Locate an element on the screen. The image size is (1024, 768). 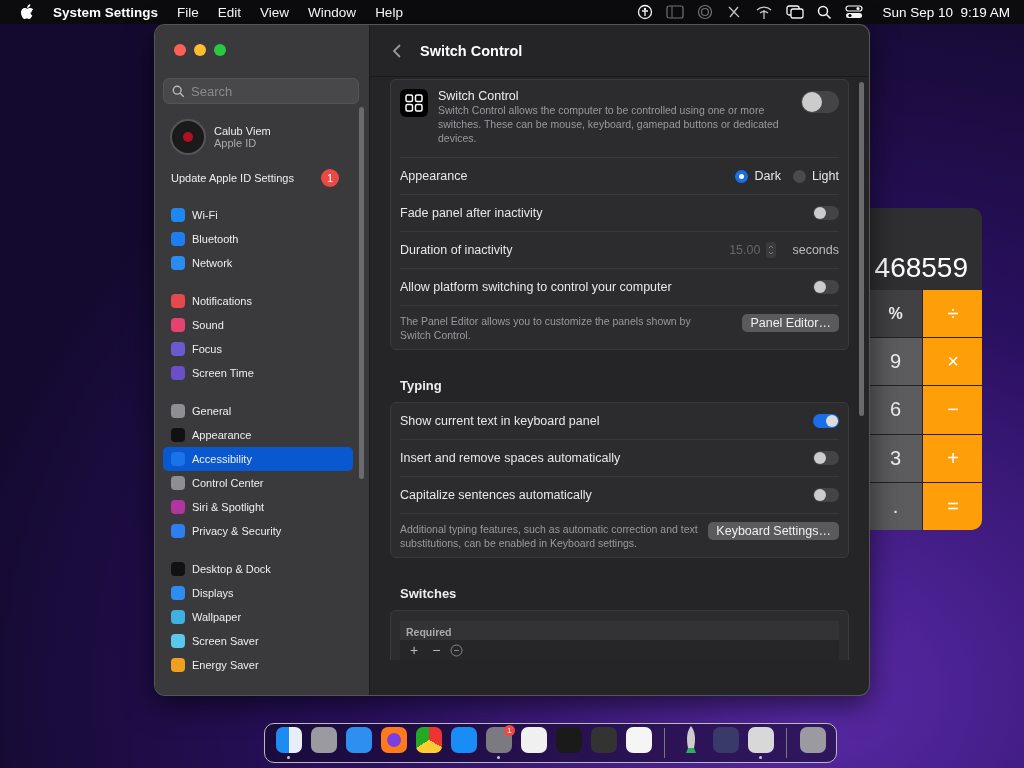
sidebar-item: Privacy & Security is located at coordinates (258, 531).